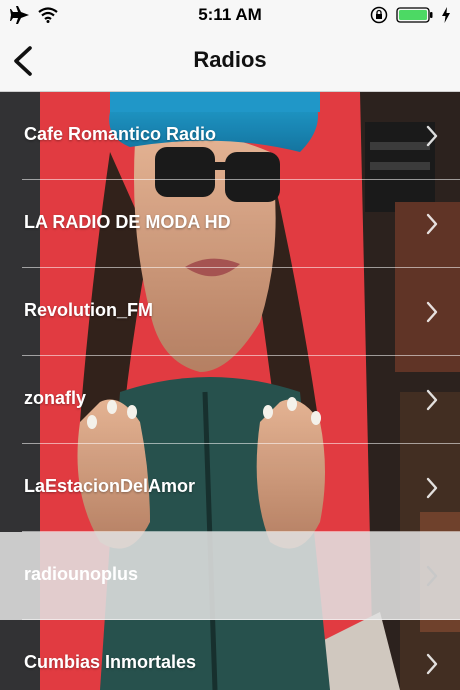 This screenshot has height=690, width=460. I want to click on orientation-lock-icon, so click(379, 17).